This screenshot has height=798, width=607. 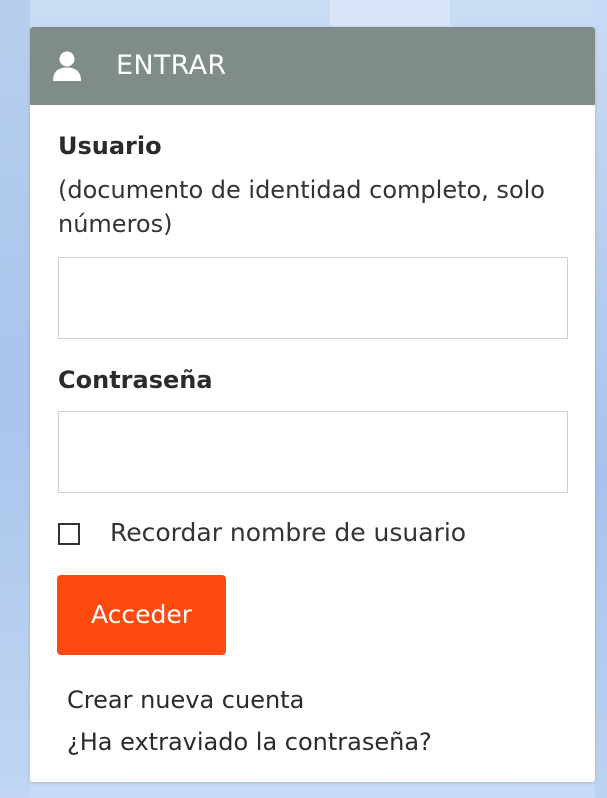 I want to click on background-panel-top, so click(x=390, y=13).